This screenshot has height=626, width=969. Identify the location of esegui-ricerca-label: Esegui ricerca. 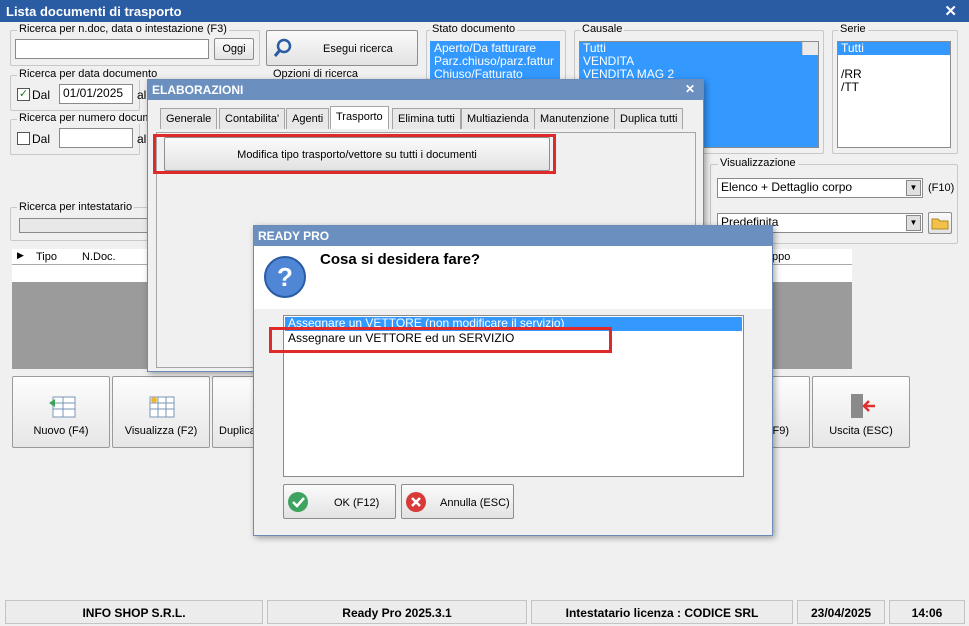
(358, 49).